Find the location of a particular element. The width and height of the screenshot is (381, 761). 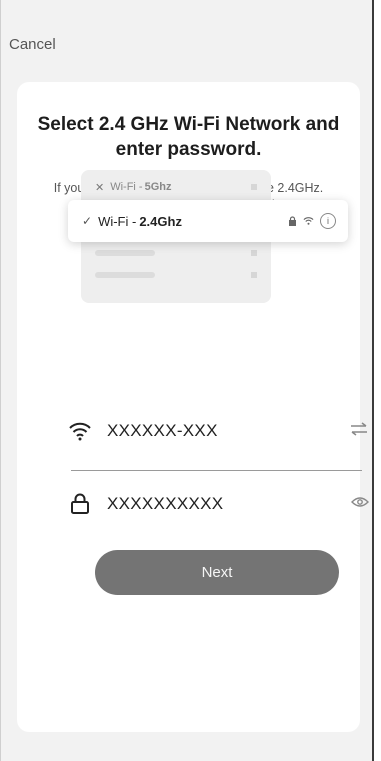

illustration-5ghz-band: 5Ghz is located at coordinates (158, 187).